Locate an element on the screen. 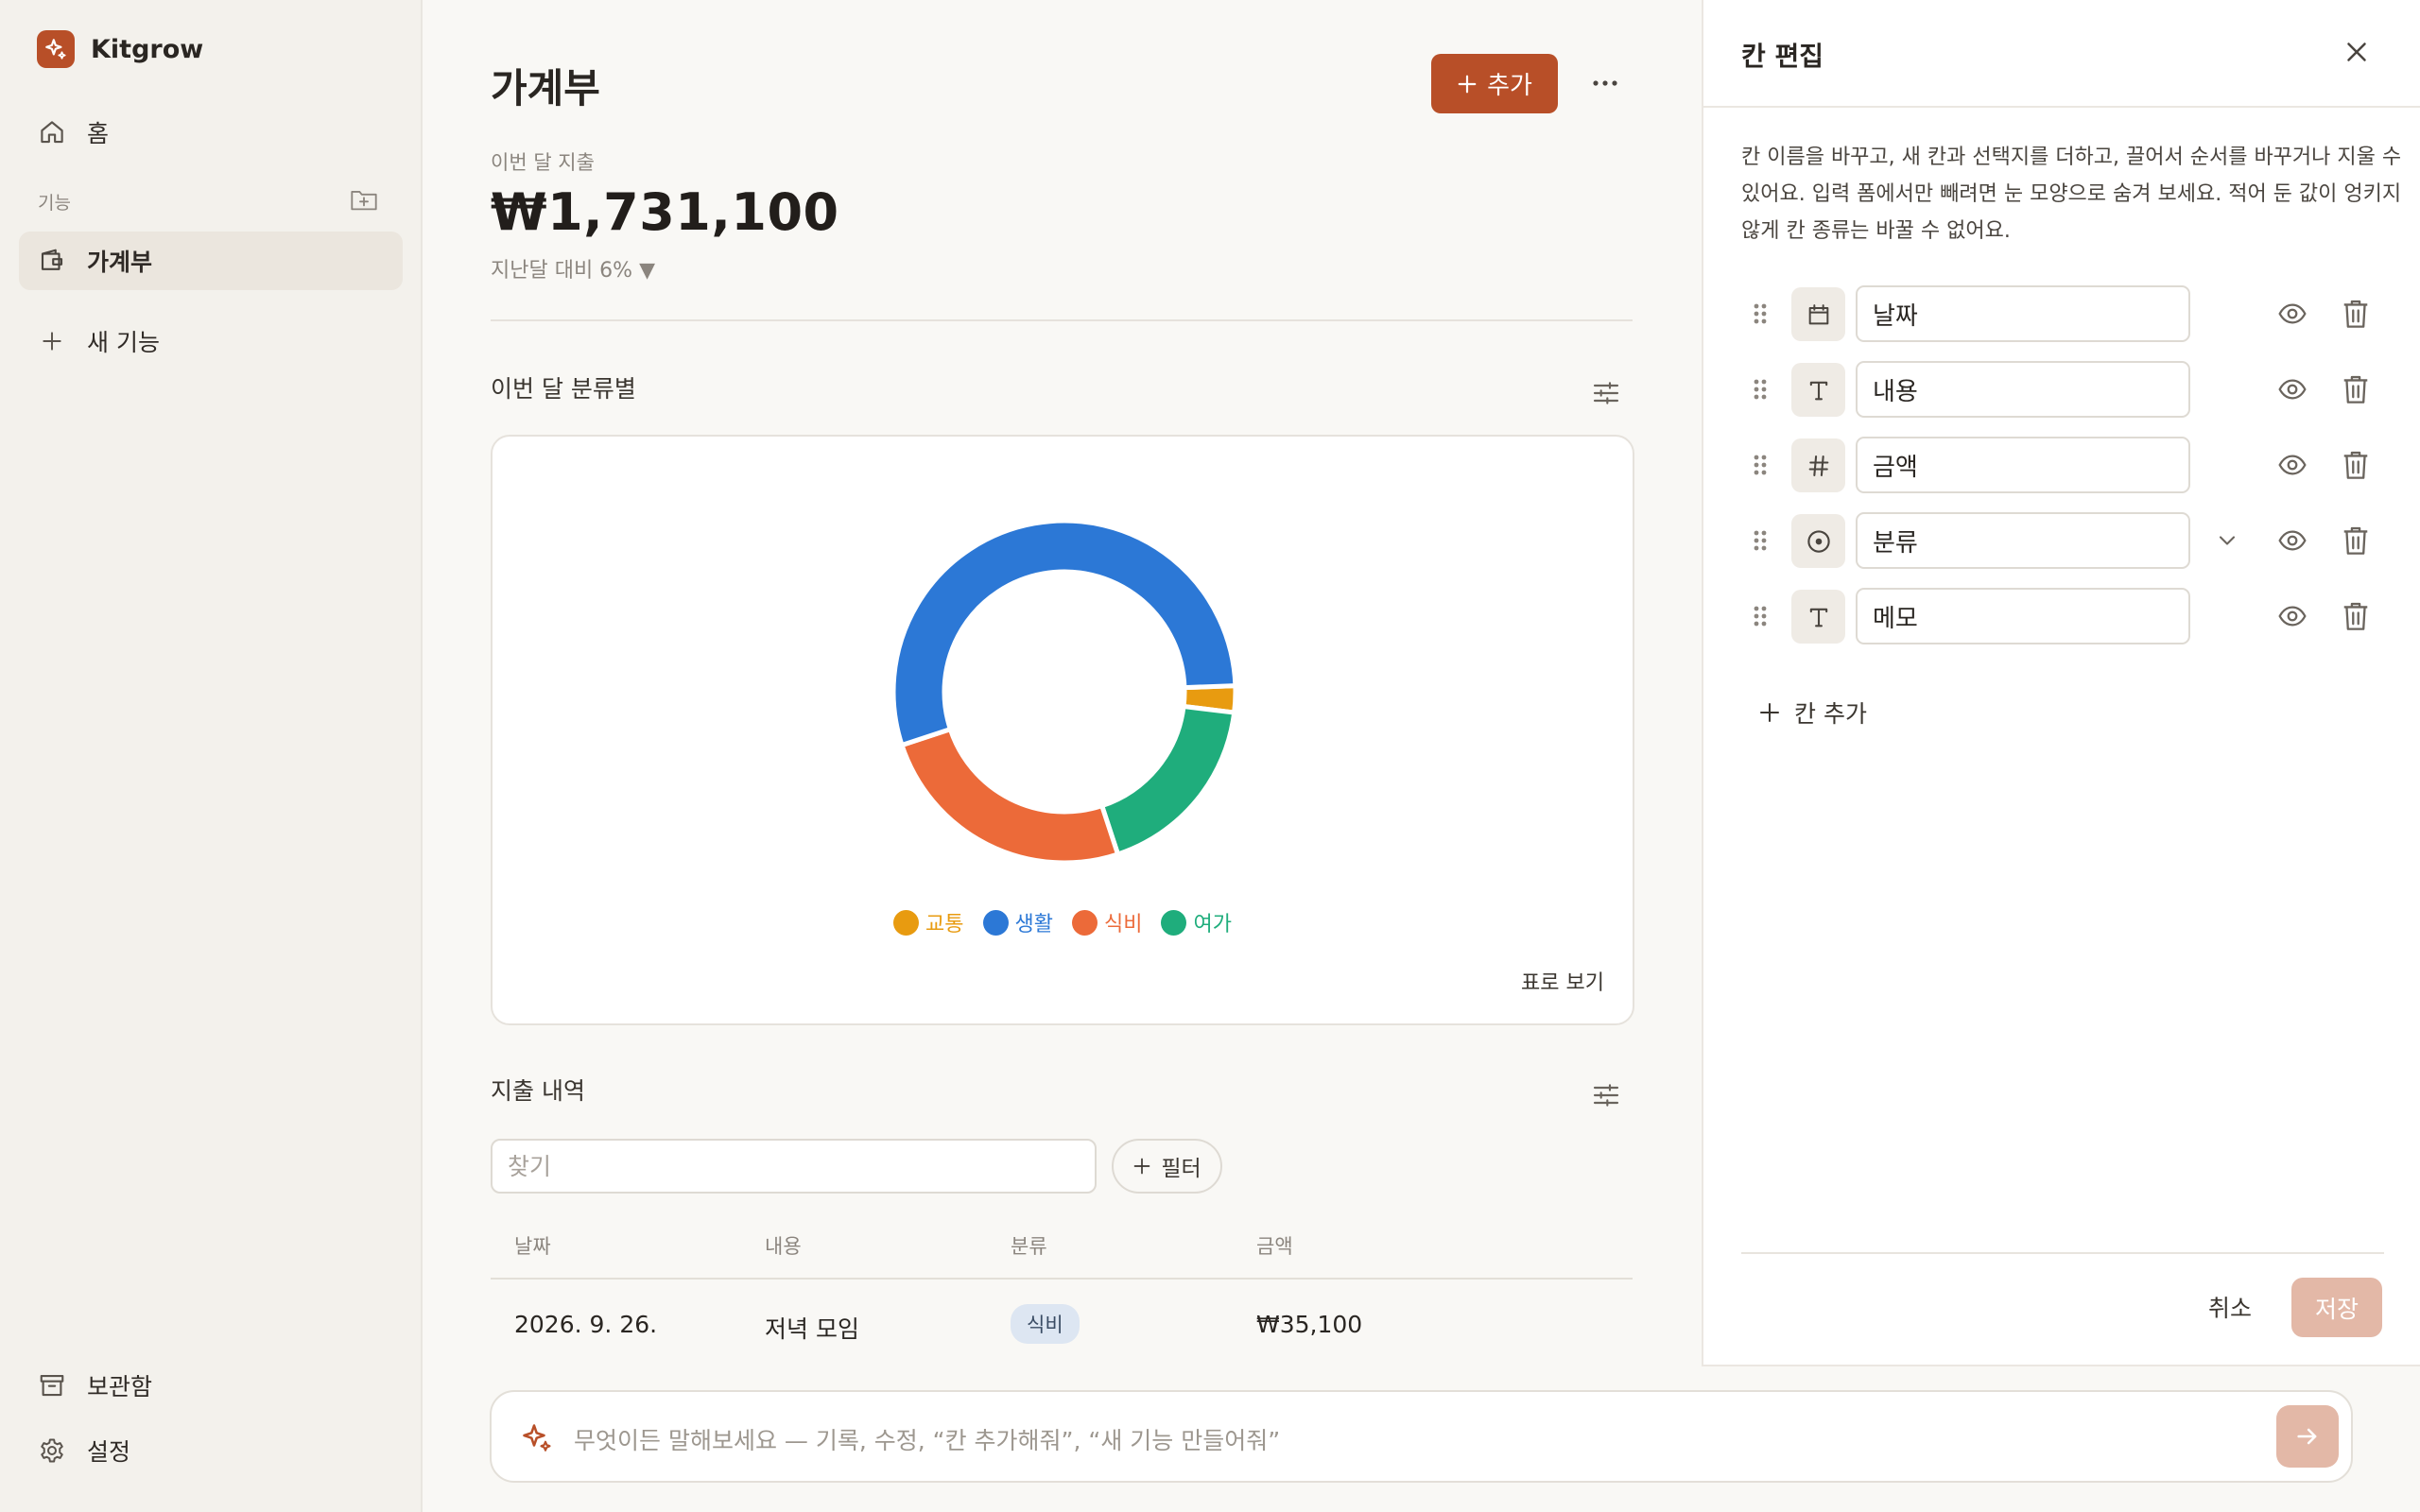 This screenshot has height=1512, width=2420. list-section-title: 지출 내역 is located at coordinates (538, 1091).